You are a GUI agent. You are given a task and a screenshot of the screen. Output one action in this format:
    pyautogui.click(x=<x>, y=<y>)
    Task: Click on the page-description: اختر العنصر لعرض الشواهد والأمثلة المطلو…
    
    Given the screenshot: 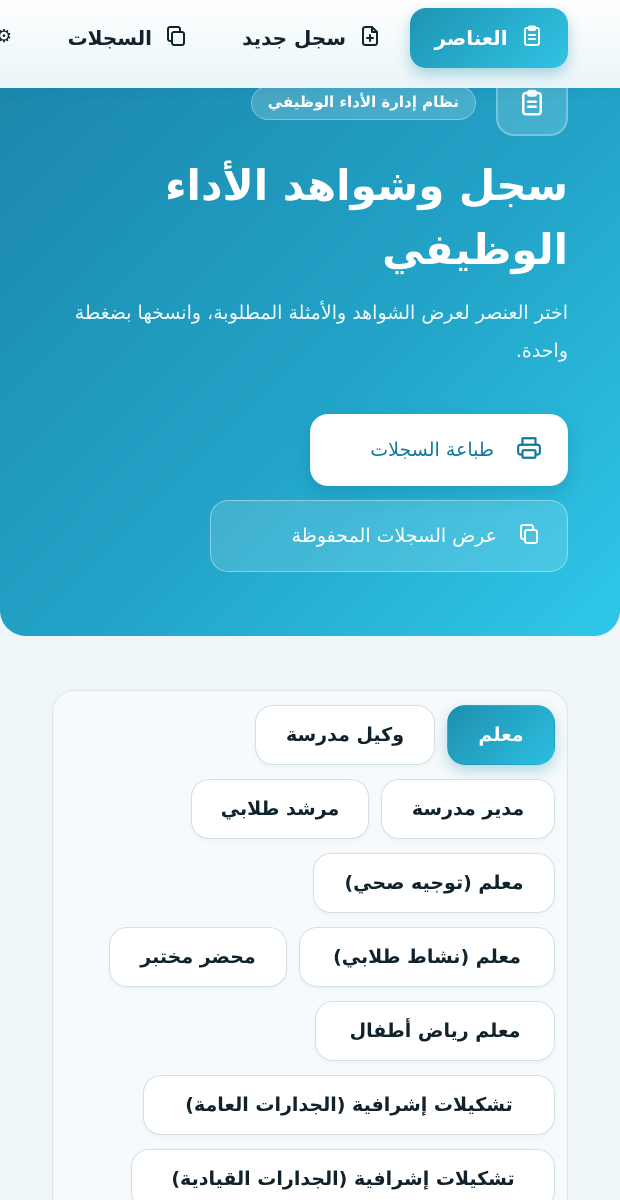 What is the action you would take?
    pyautogui.click(x=321, y=332)
    